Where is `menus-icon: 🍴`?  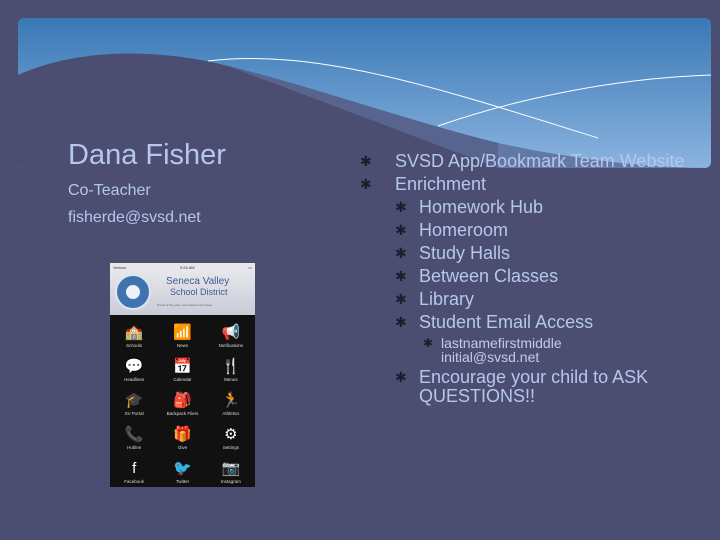
menus-icon: 🍴 is located at coordinates (231, 366).